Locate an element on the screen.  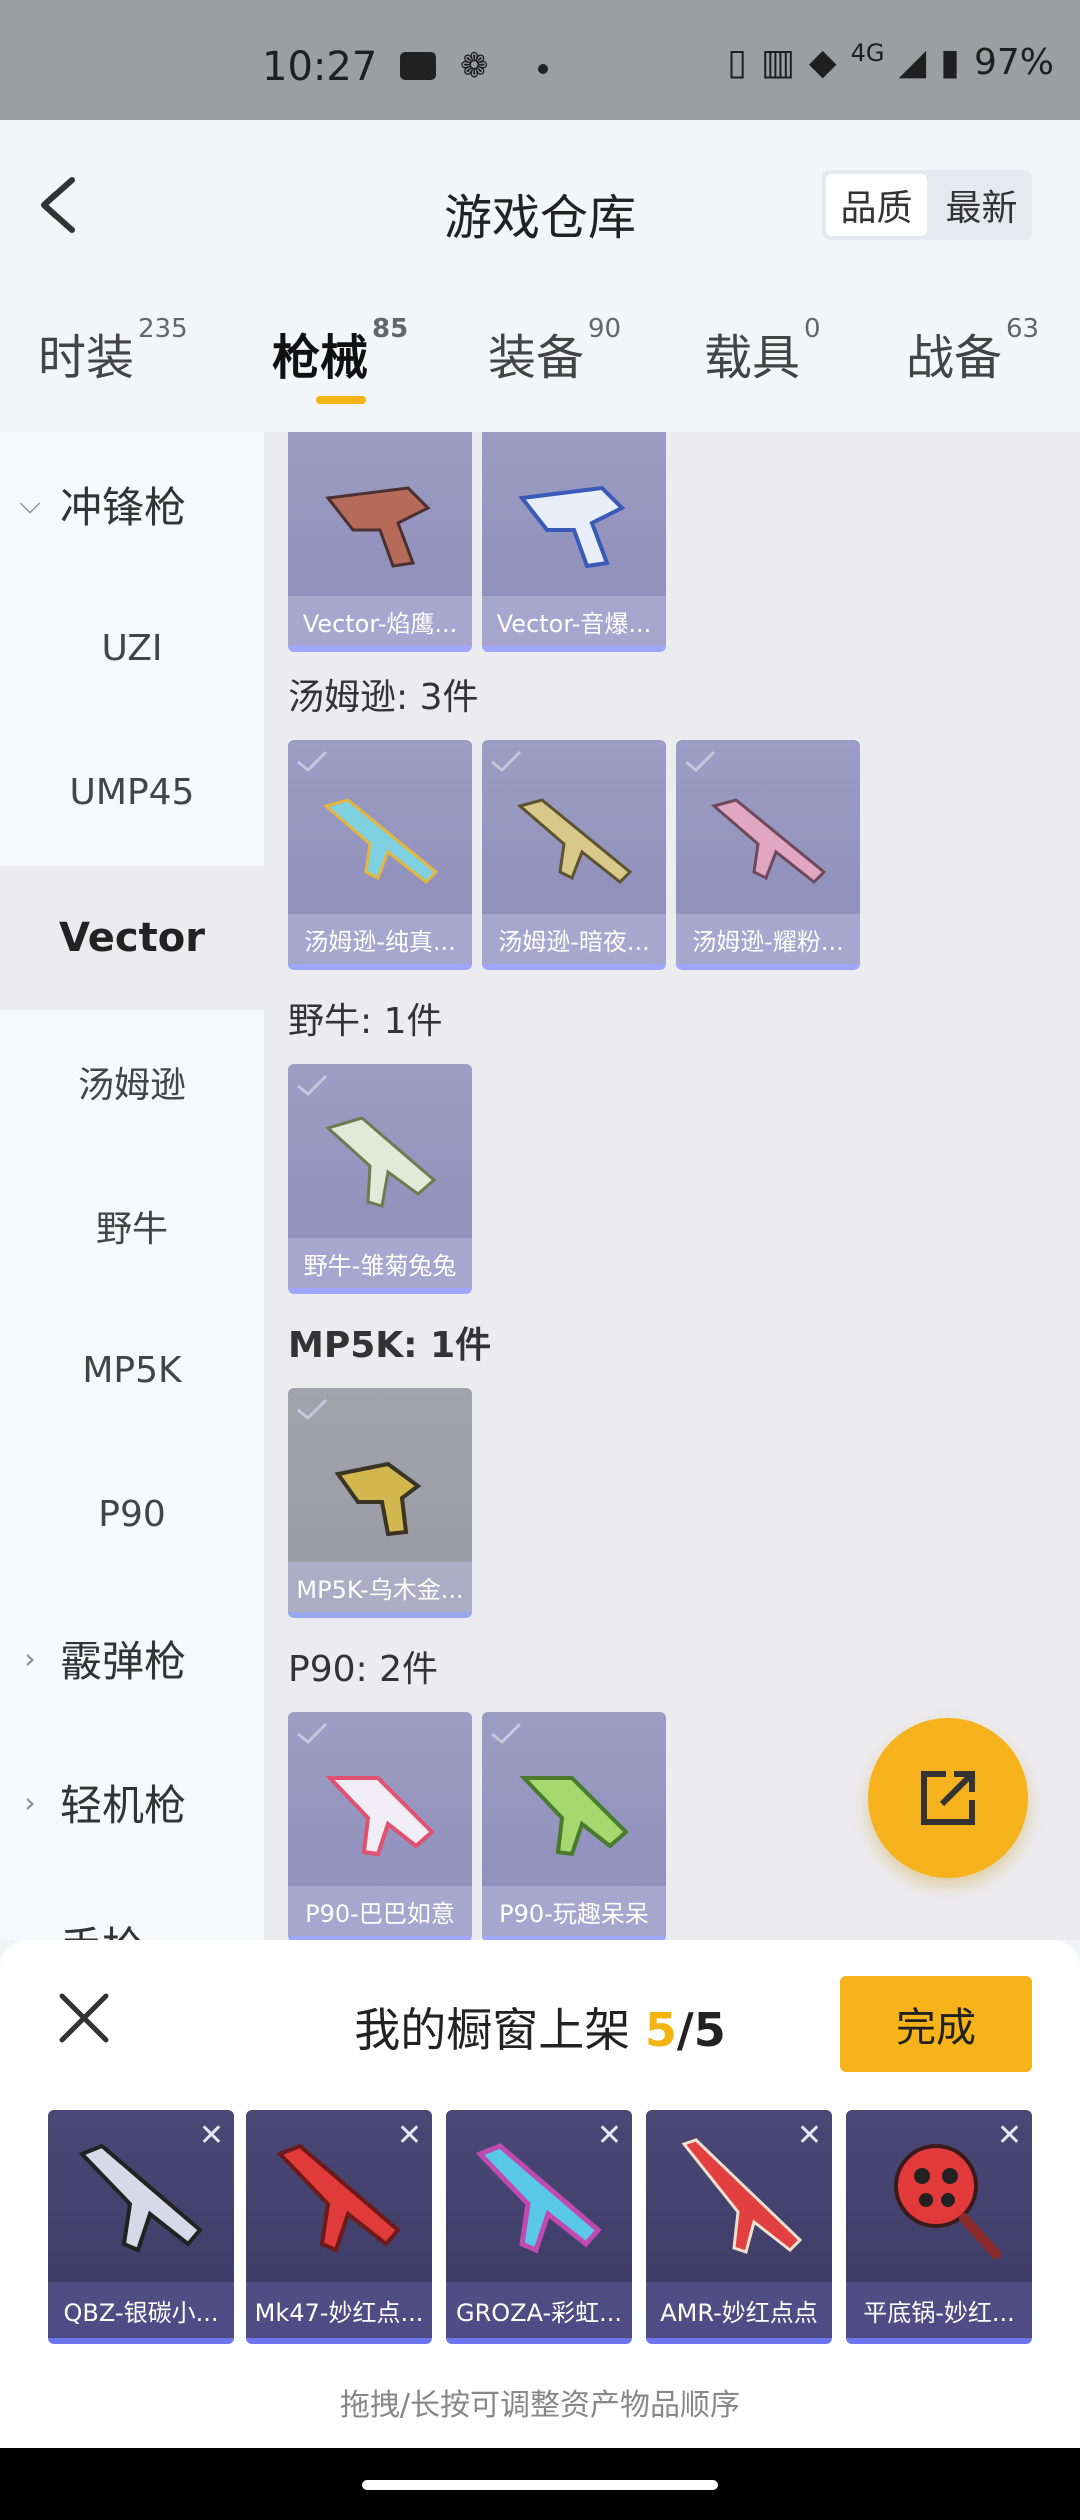
sidebar-item-p90: P90 is located at coordinates (132, 1514).